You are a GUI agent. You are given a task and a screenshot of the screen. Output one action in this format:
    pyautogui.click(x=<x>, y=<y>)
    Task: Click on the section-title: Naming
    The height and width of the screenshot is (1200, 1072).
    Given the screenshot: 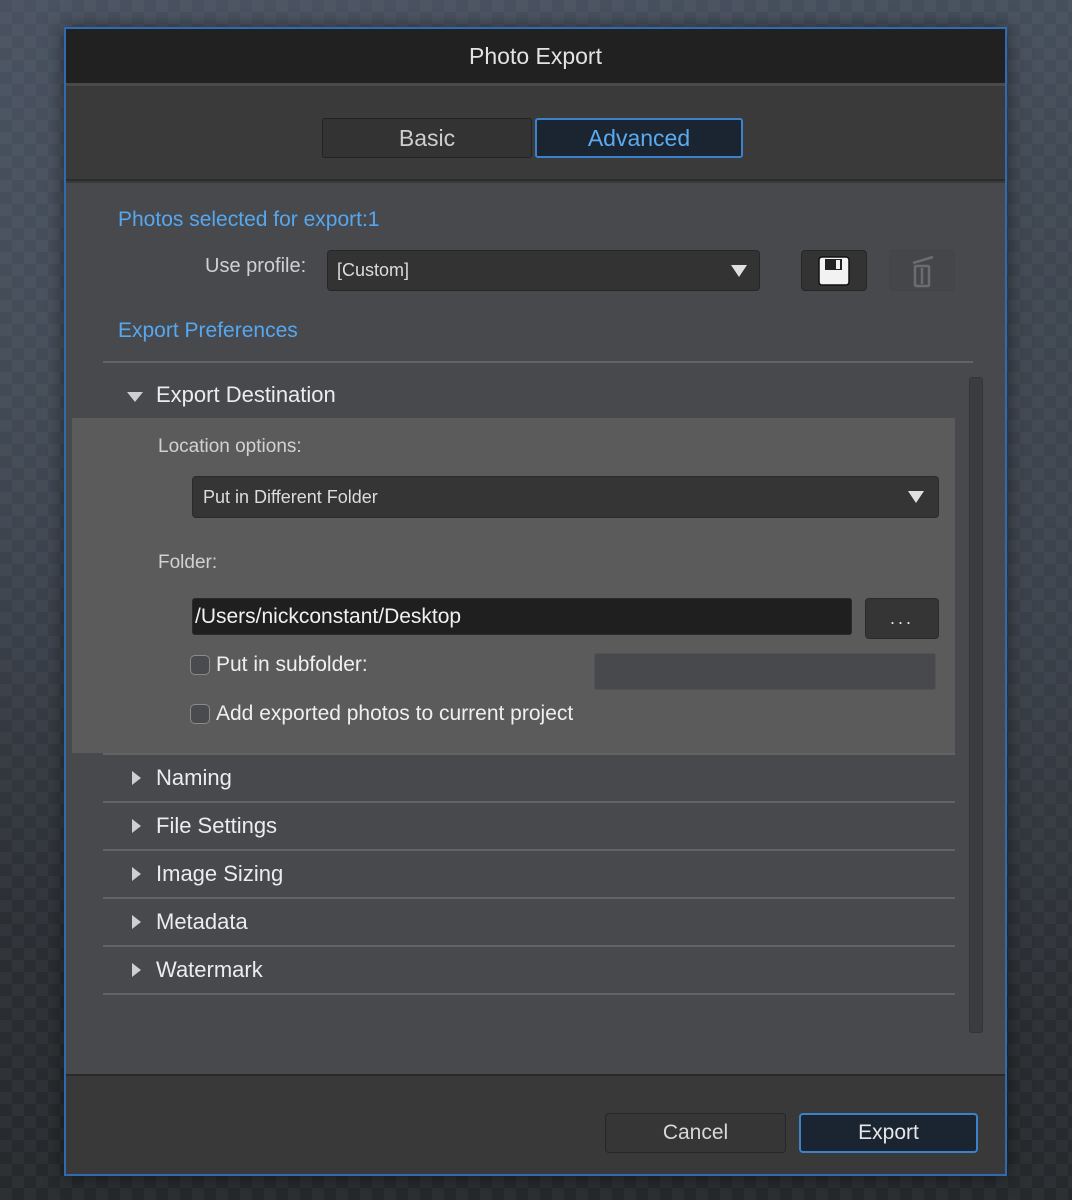 What is the action you would take?
    pyautogui.click(x=194, y=777)
    